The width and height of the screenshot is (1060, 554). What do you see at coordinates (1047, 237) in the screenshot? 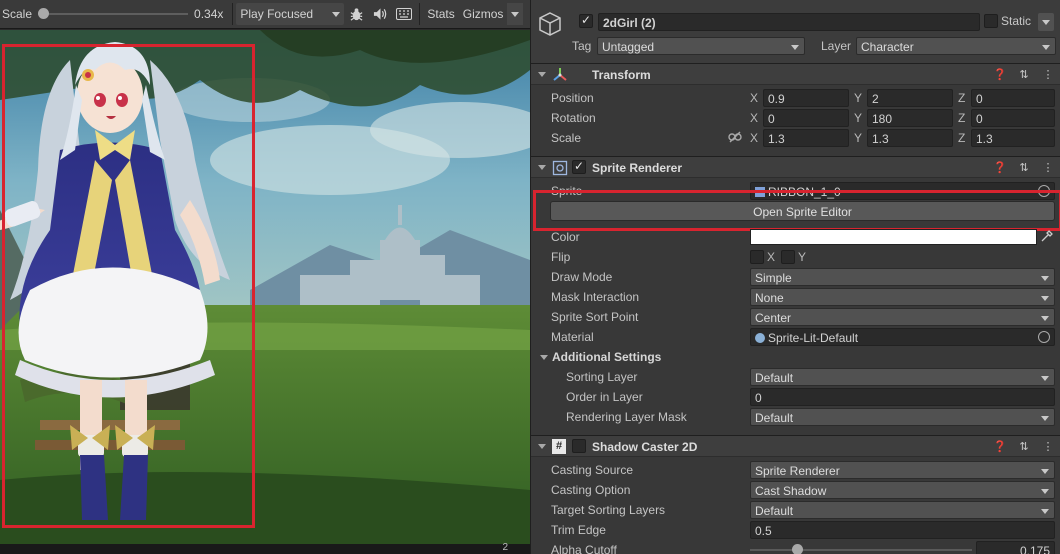
I see `eyedropper-icon` at bounding box center [1047, 237].